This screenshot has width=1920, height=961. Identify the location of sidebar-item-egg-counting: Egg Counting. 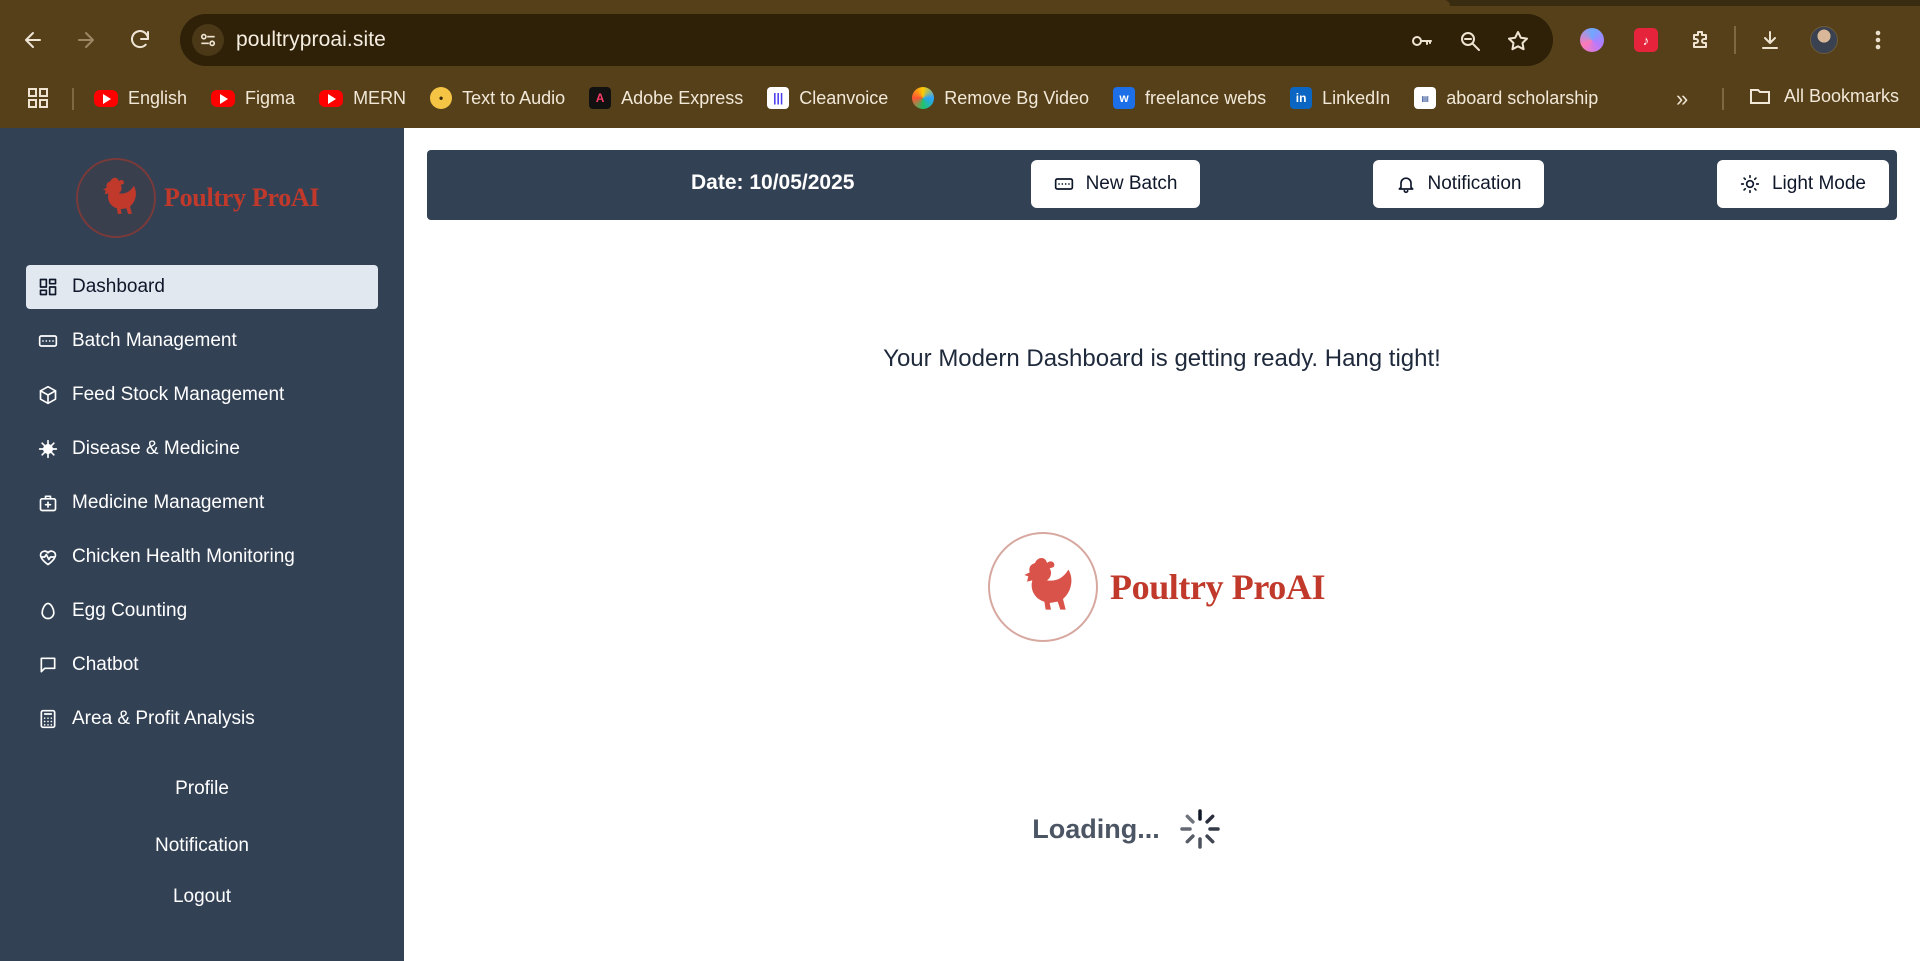
(202, 611).